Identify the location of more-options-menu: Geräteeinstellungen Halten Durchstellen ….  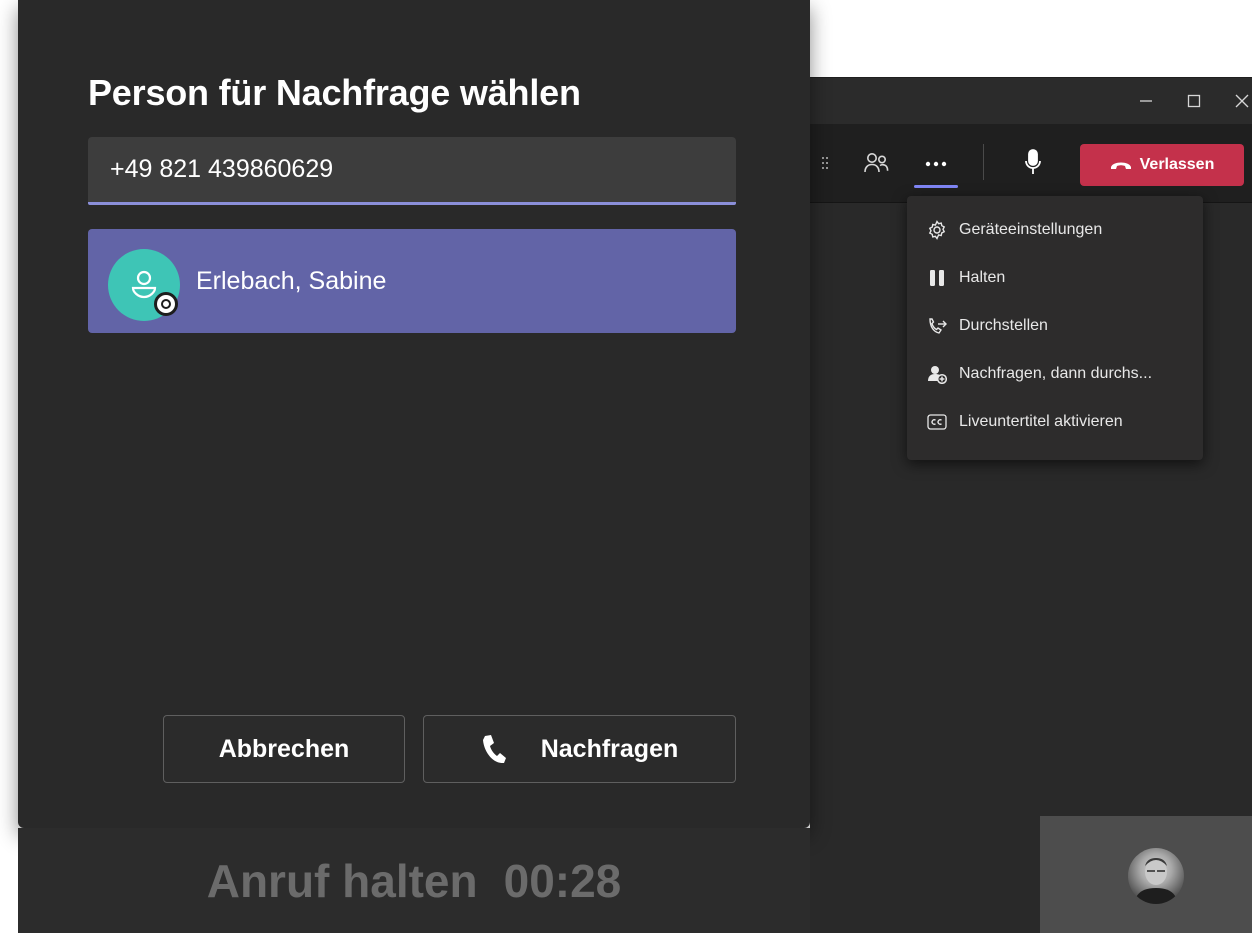
(1055, 328).